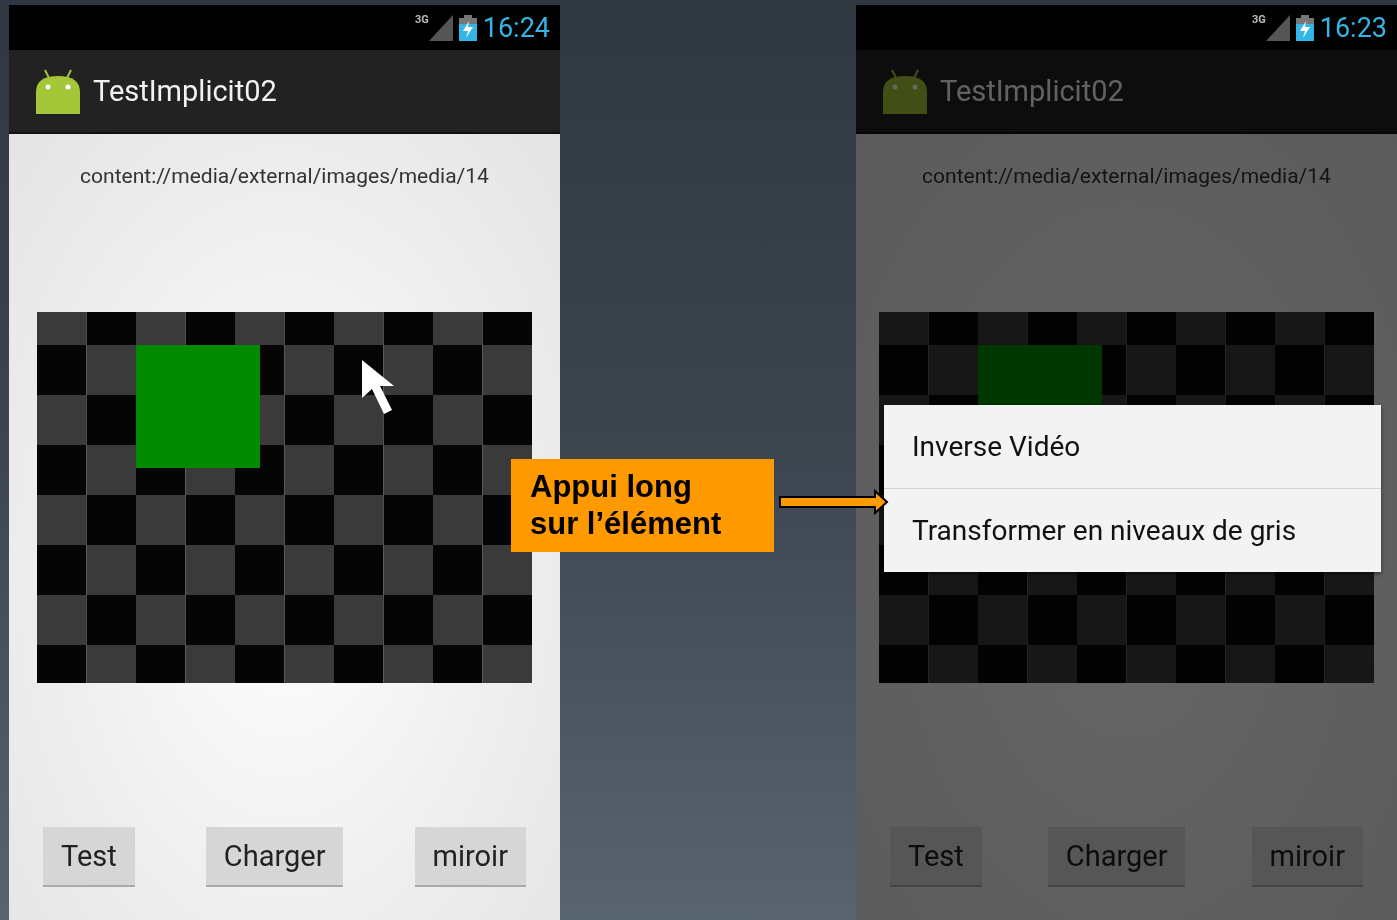 This screenshot has width=1397, height=920. What do you see at coordinates (470, 857) in the screenshot?
I see `action-button: miroir` at bounding box center [470, 857].